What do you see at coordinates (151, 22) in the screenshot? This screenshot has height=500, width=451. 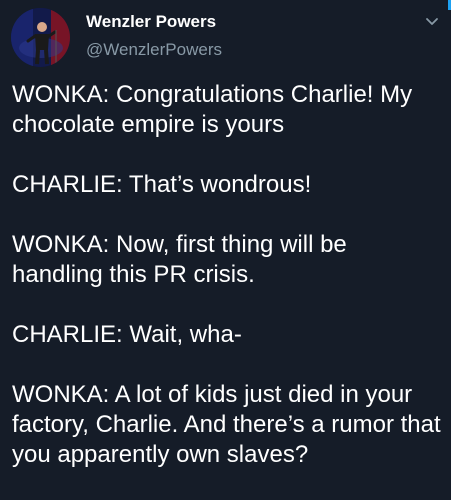 I see `author-display-name: Wenzler Powers` at bounding box center [151, 22].